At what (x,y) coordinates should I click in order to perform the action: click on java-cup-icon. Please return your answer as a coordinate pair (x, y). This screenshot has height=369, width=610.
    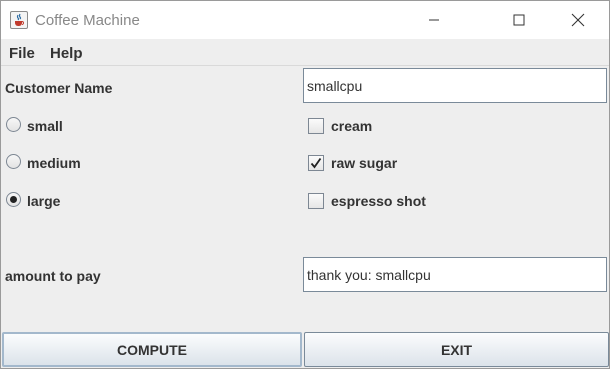
    Looking at the image, I should click on (19, 20).